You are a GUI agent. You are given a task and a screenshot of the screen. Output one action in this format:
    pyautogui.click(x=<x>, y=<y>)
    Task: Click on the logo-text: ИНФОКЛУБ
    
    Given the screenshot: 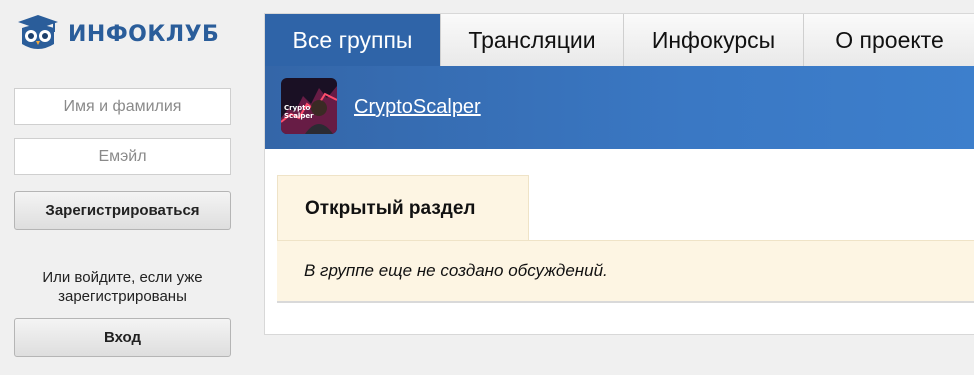 What is the action you would take?
    pyautogui.click(x=144, y=34)
    